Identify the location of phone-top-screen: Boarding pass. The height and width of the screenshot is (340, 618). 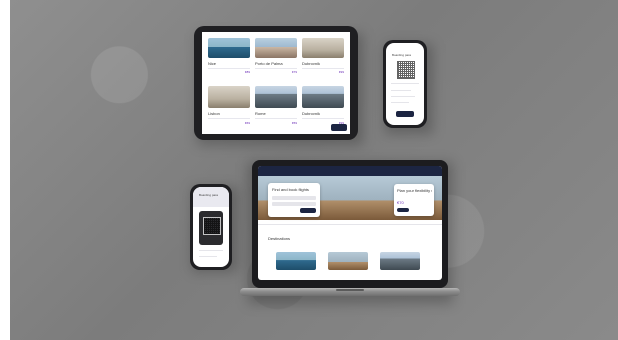
(405, 84).